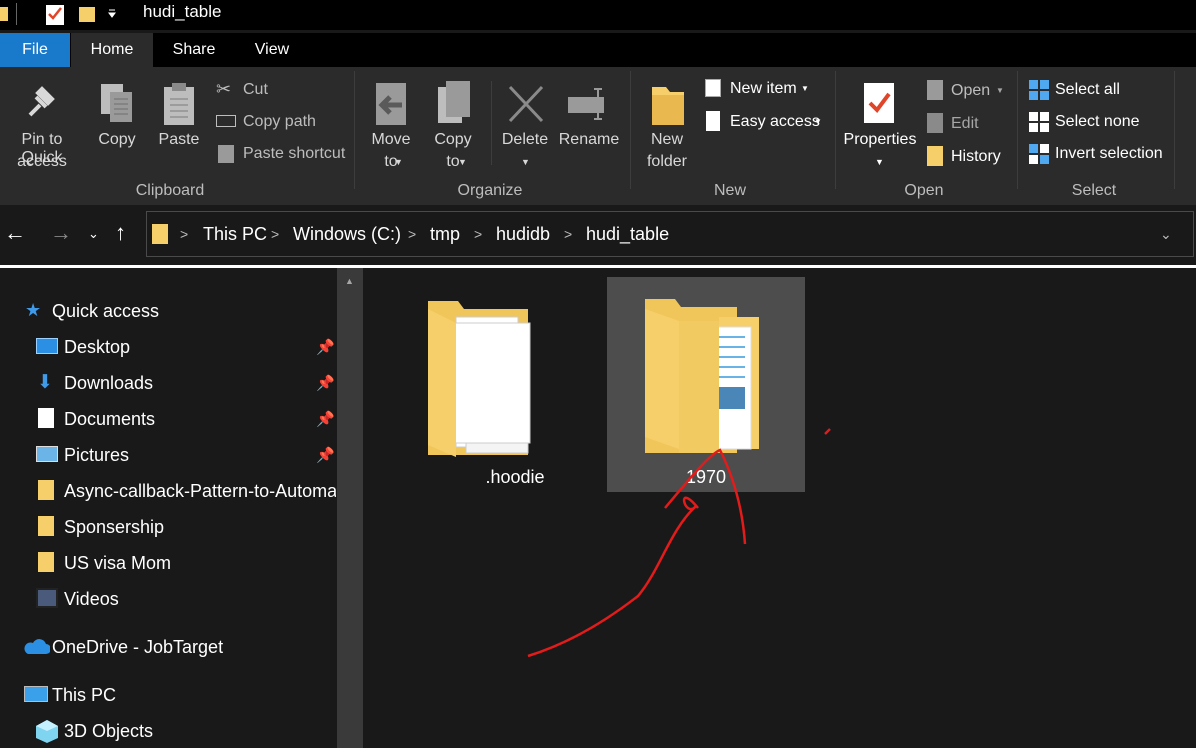 The height and width of the screenshot is (748, 1196). I want to click on edit-button: Edit, so click(966, 125).